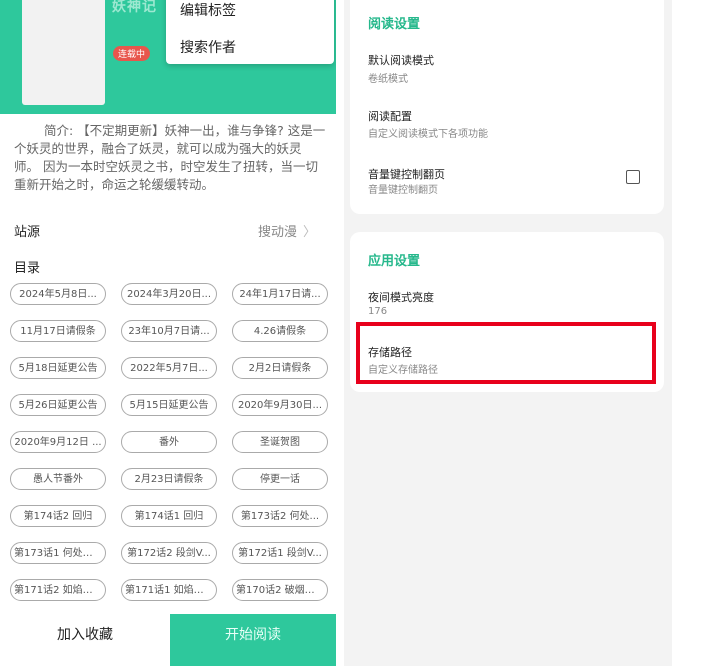 The image size is (703, 666). Describe the element at coordinates (394, 24) in the screenshot. I see `reading-settings-title: 阅读设置` at that location.